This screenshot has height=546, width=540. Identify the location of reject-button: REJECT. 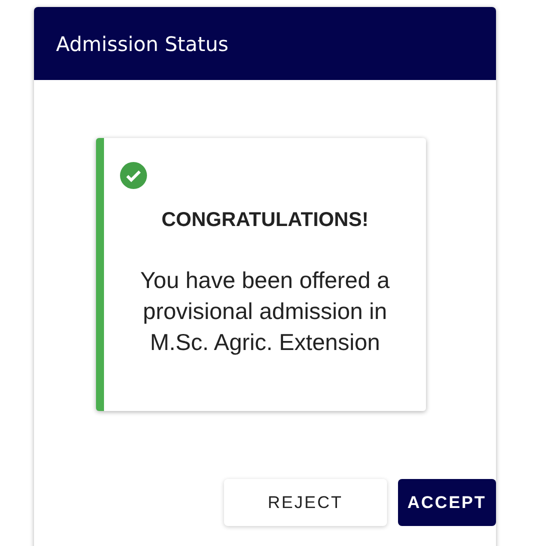
(305, 502).